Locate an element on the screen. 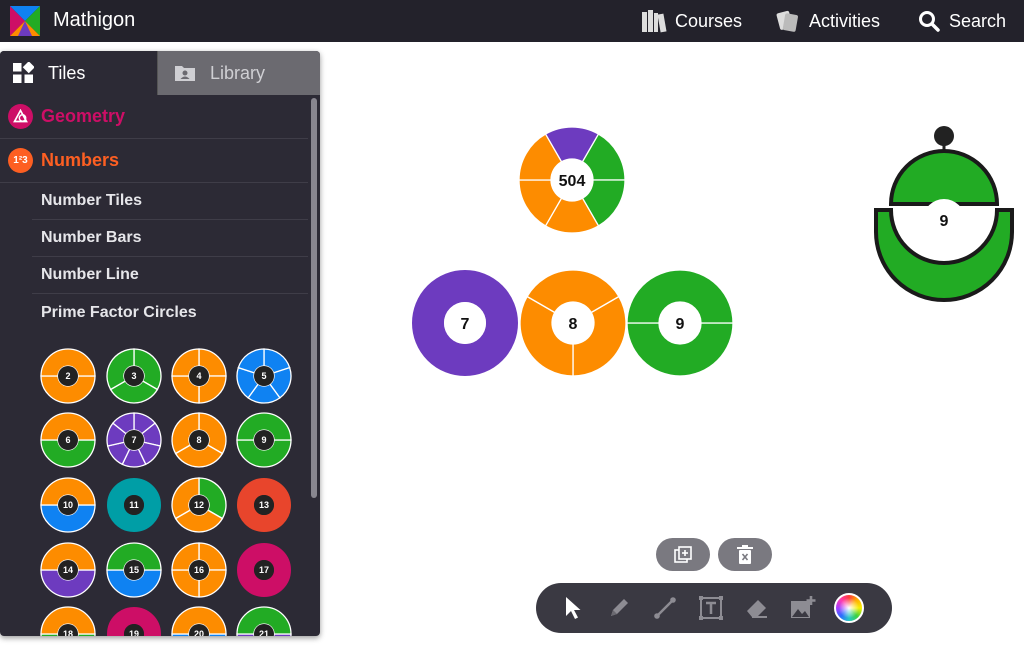  palette-circle-3: 3 is located at coordinates (134, 376).